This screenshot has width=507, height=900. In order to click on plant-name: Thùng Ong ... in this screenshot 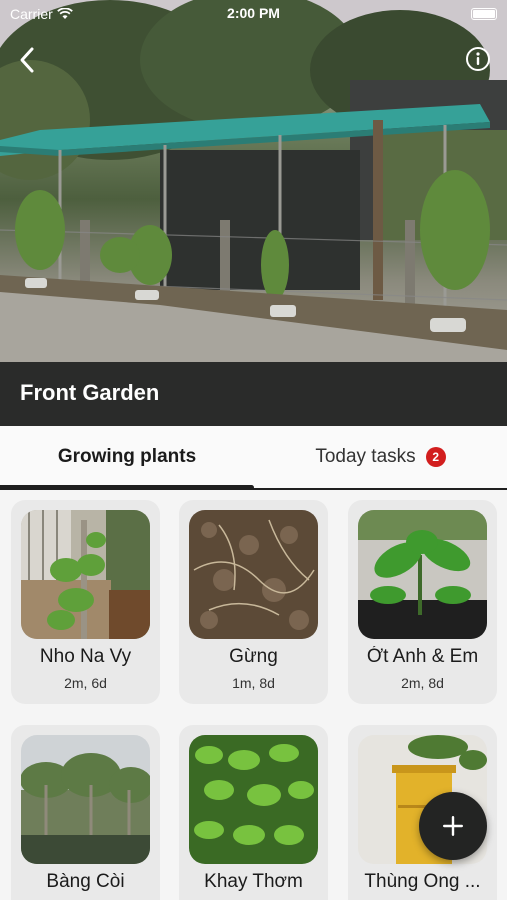, I will do `click(422, 881)`.